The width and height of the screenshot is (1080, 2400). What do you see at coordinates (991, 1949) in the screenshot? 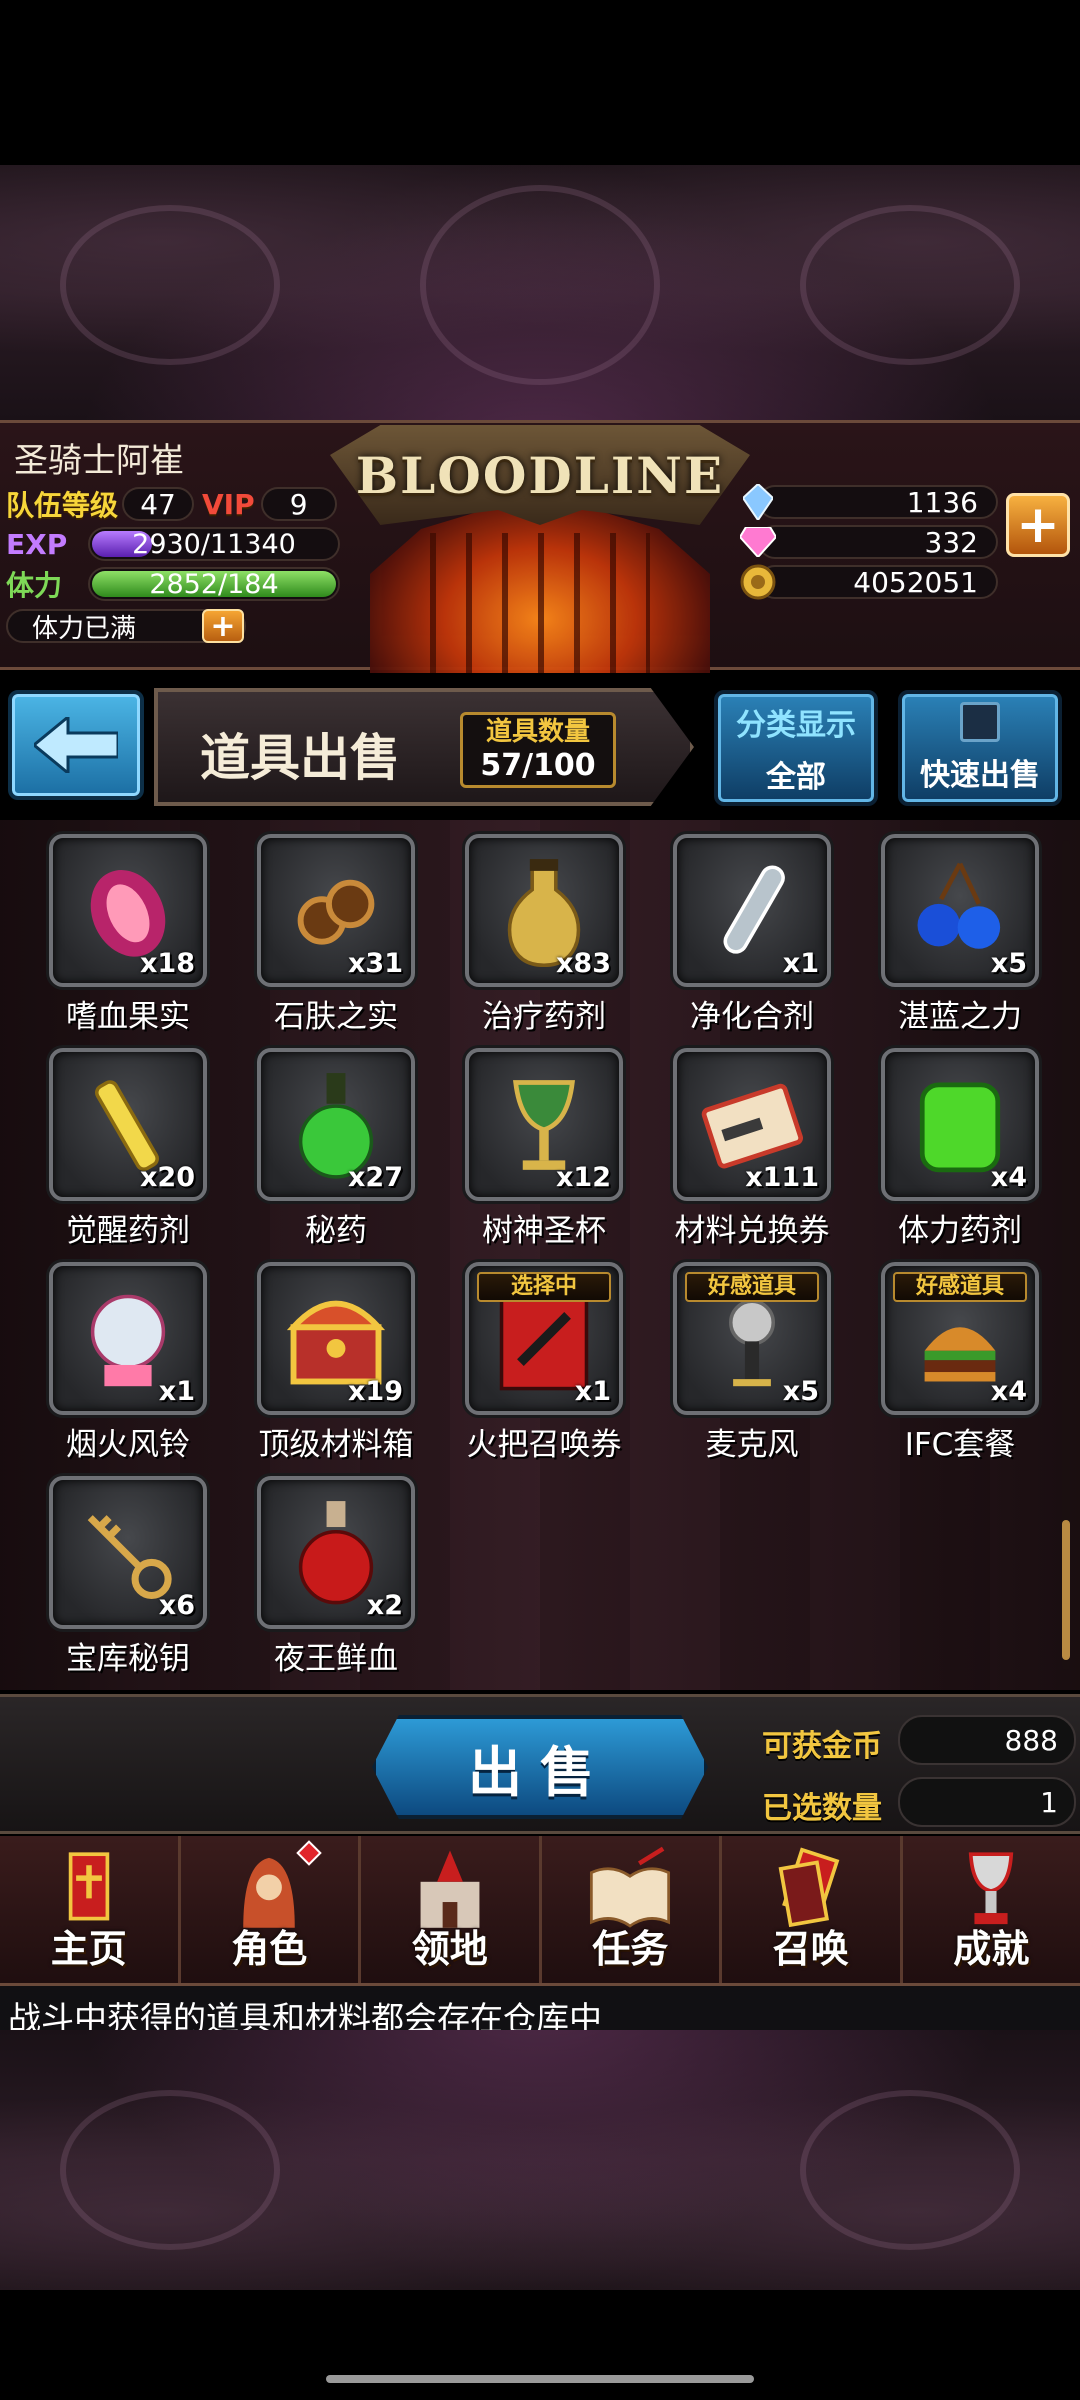
I see `nav-label: 成就` at bounding box center [991, 1949].